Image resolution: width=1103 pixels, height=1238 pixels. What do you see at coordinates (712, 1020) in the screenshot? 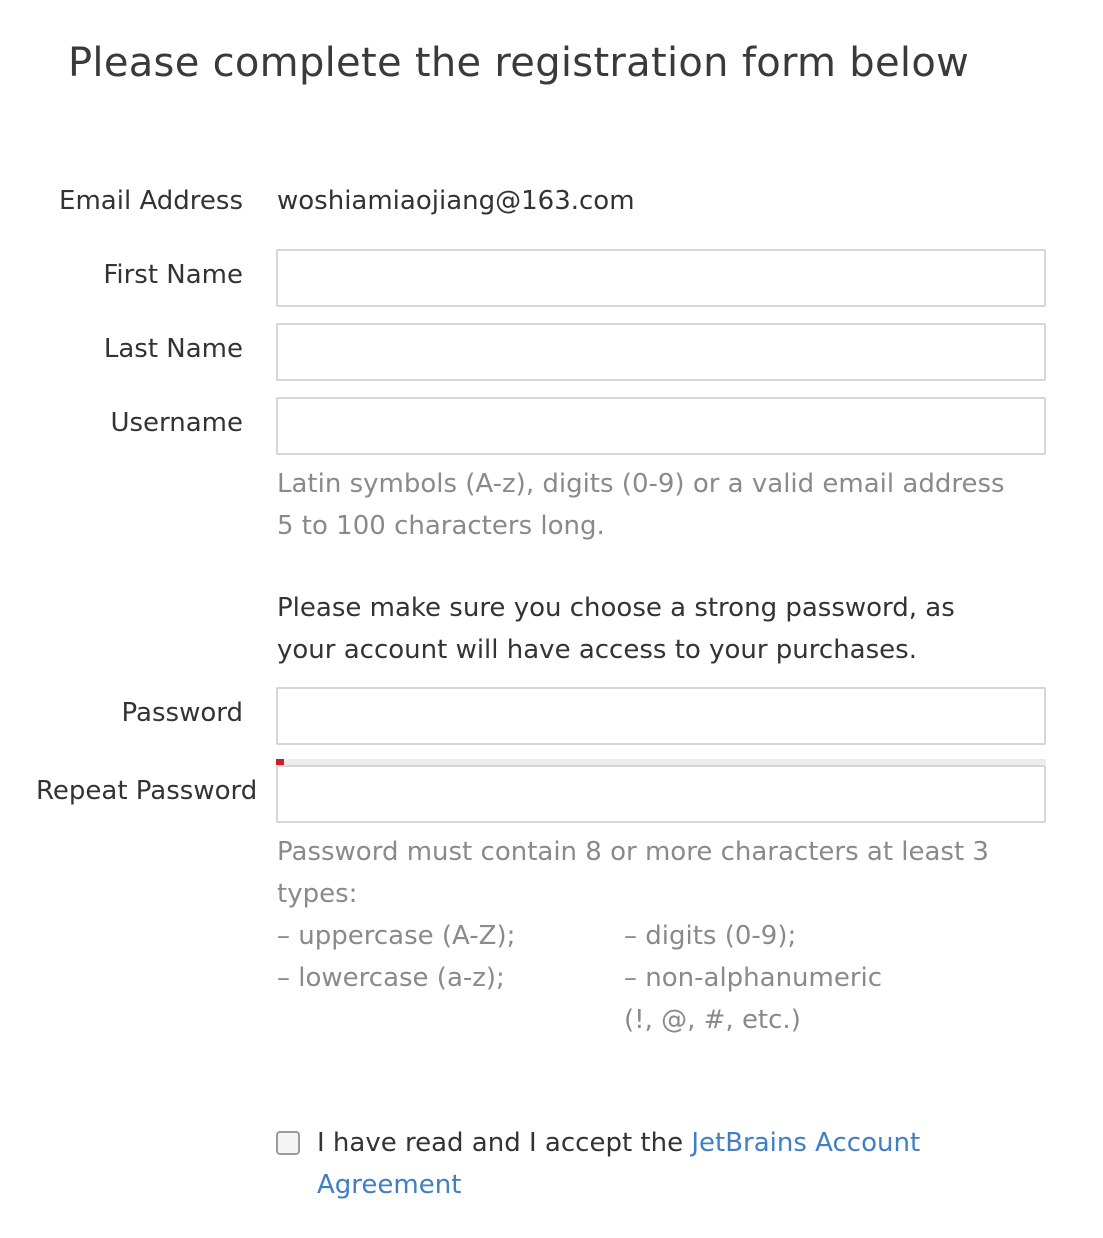
I see `rule-non-alphanumeric-examples: (!, @, #, etc.)` at bounding box center [712, 1020].